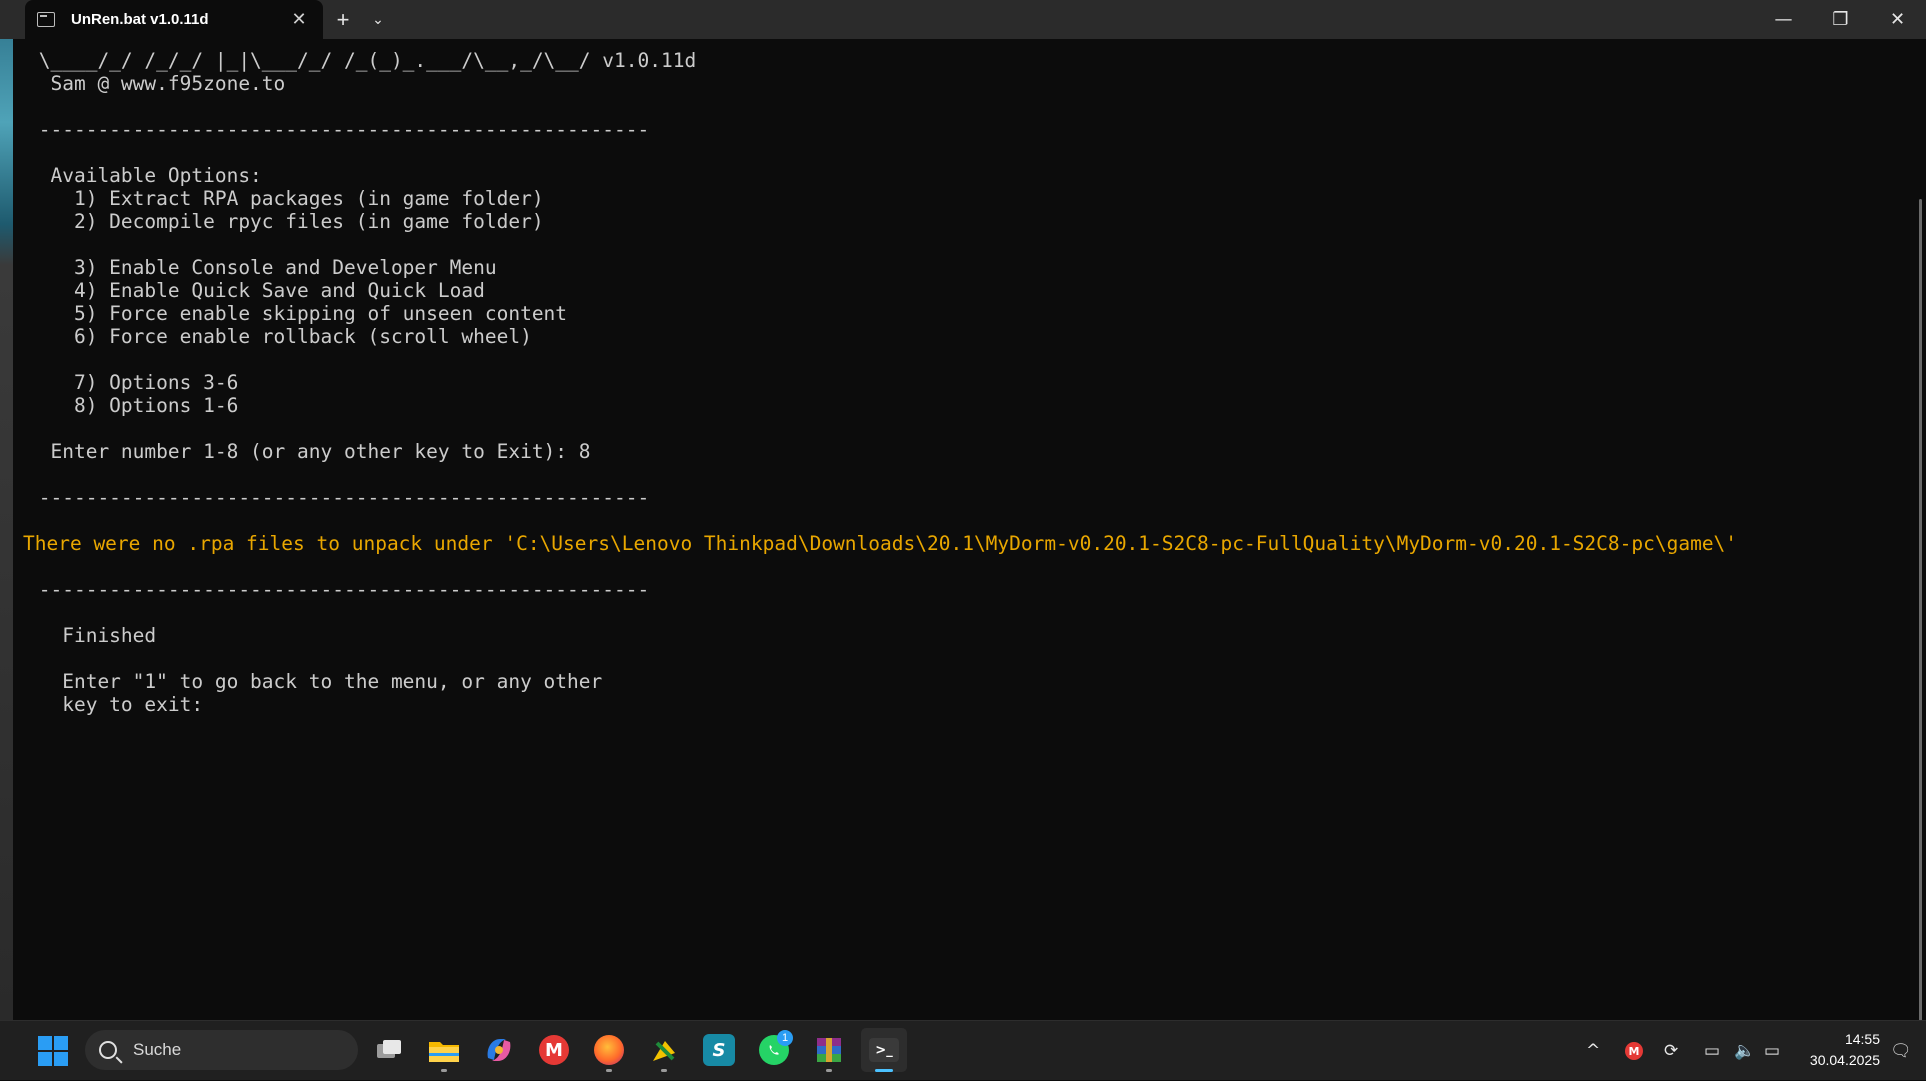 The image size is (1926, 1081). I want to click on app-icon, so click(664, 1050).